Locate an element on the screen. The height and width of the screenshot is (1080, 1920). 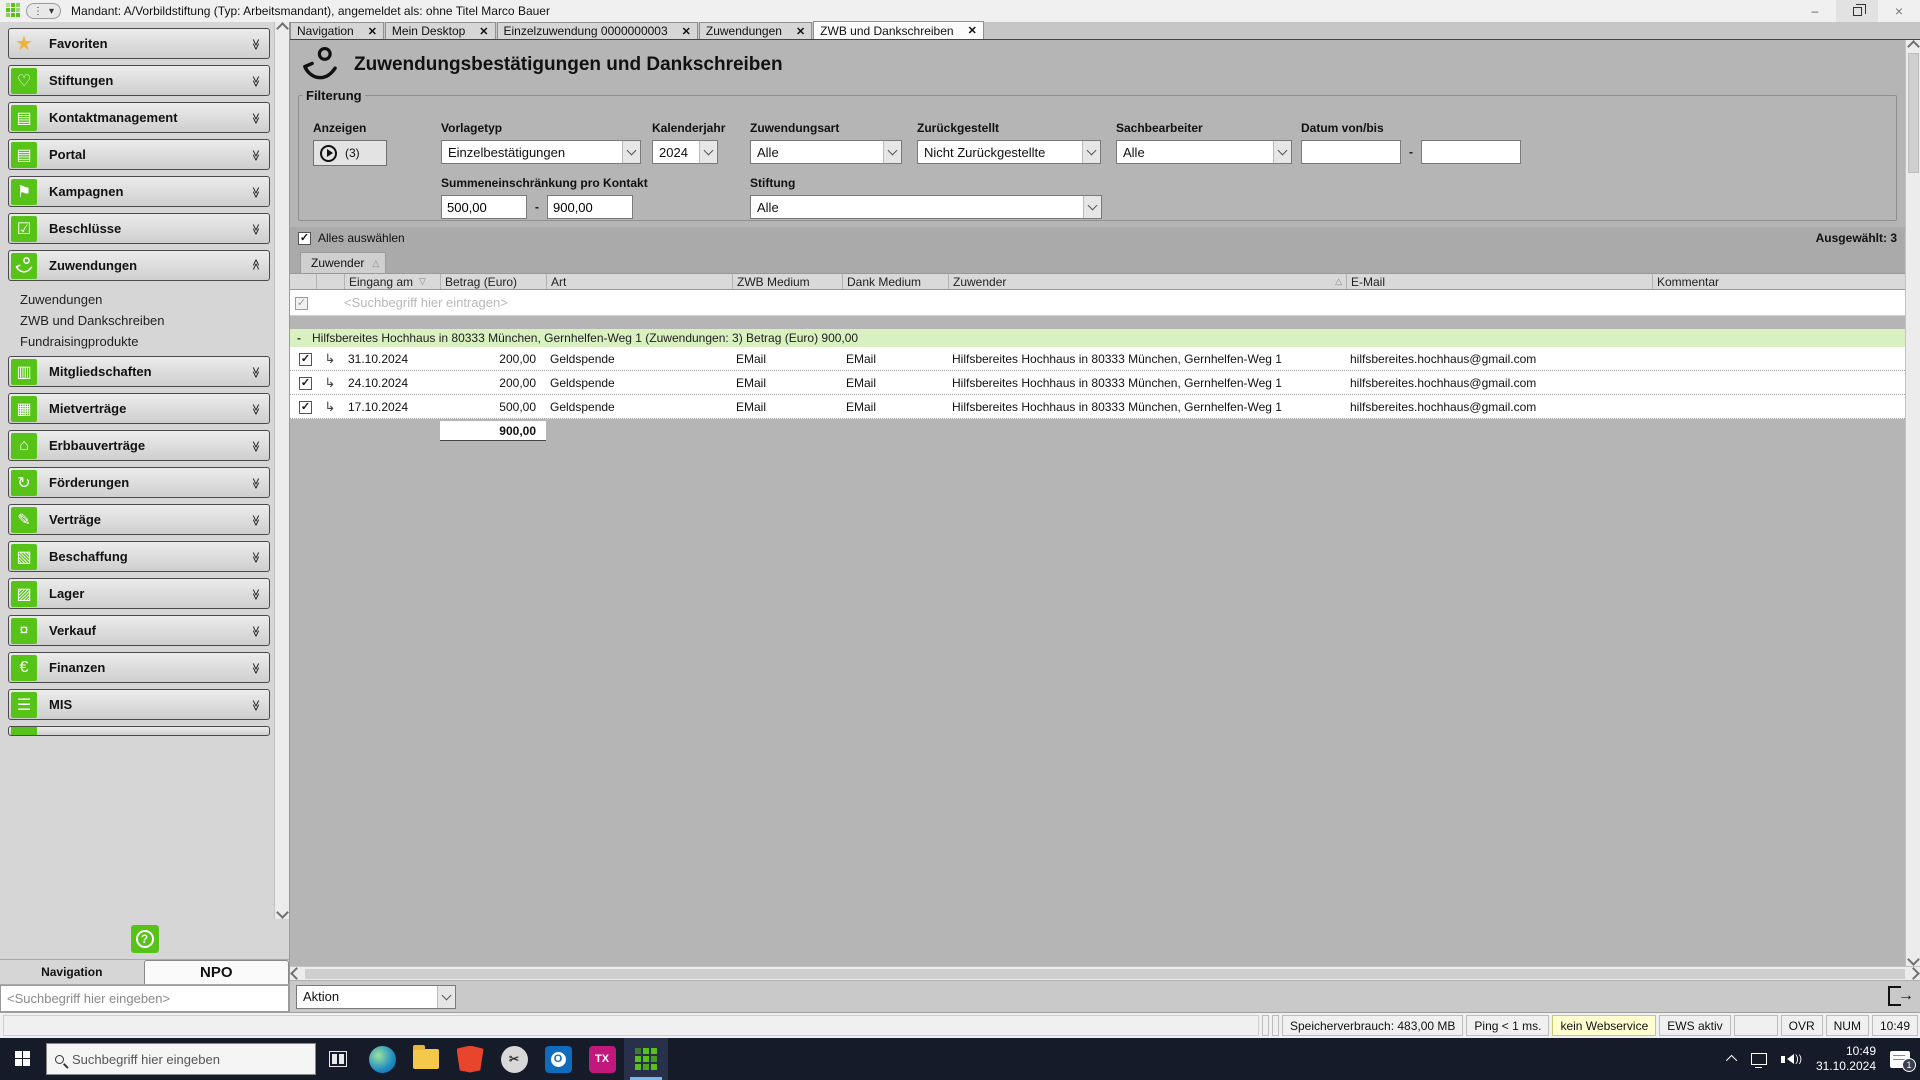
sidebar-scrollbar is located at coordinates (281, 470).